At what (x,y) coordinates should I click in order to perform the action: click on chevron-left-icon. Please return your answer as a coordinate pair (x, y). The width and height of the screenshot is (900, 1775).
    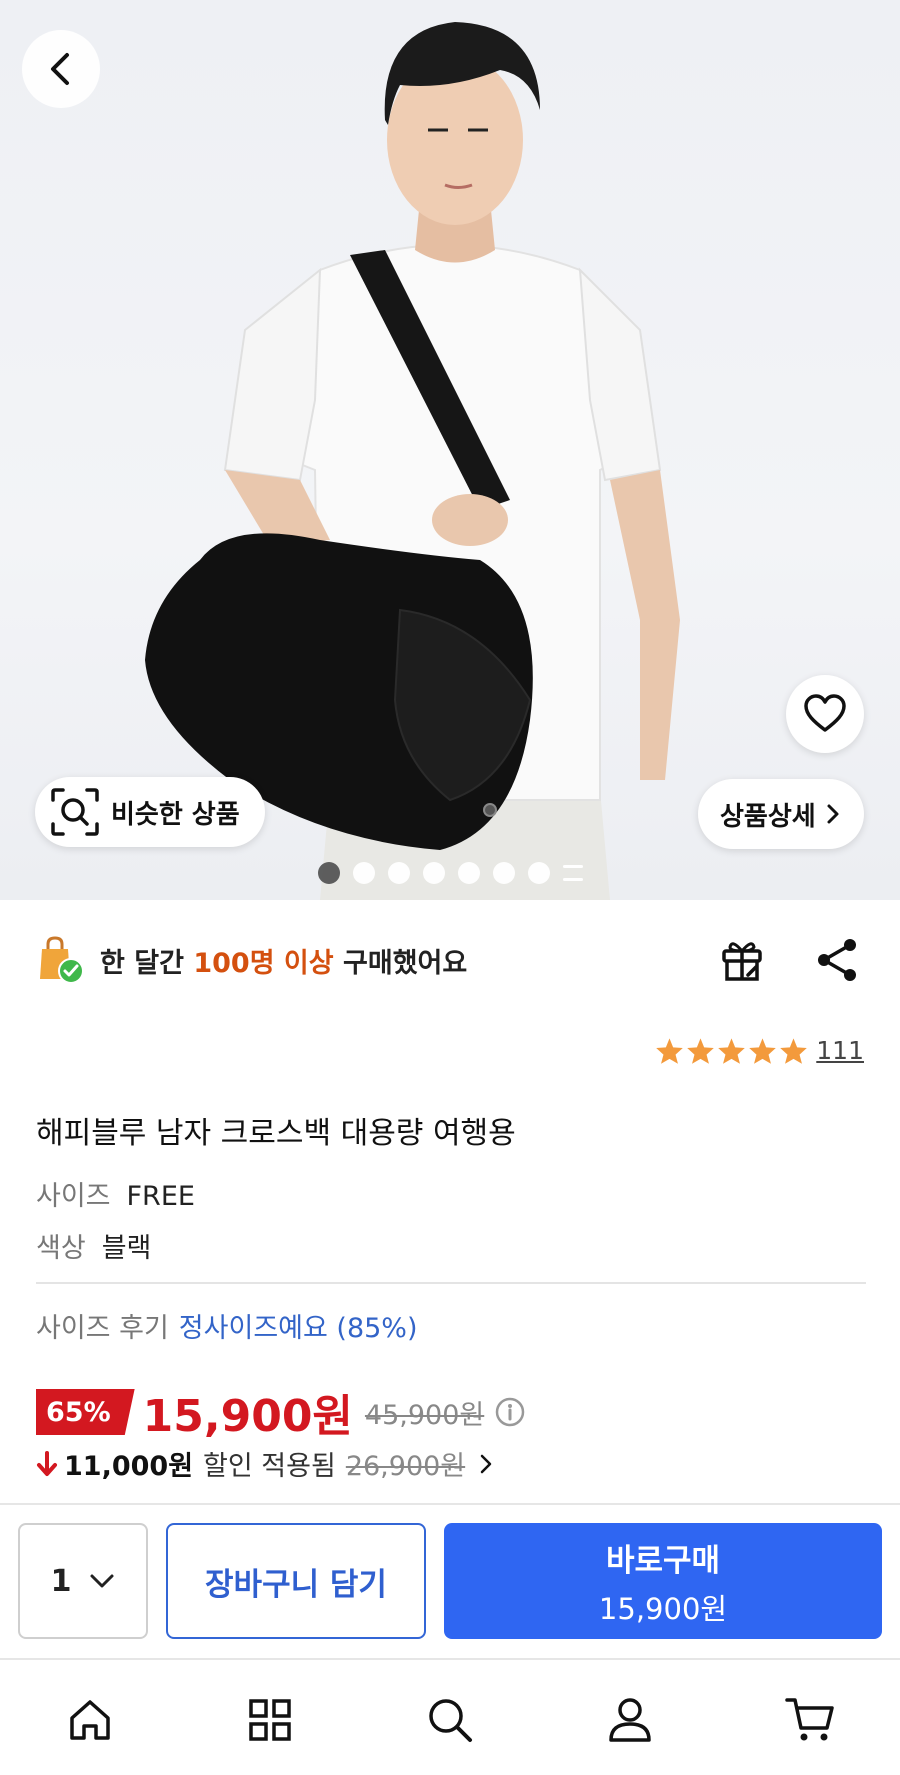
    Looking at the image, I should click on (60, 69).